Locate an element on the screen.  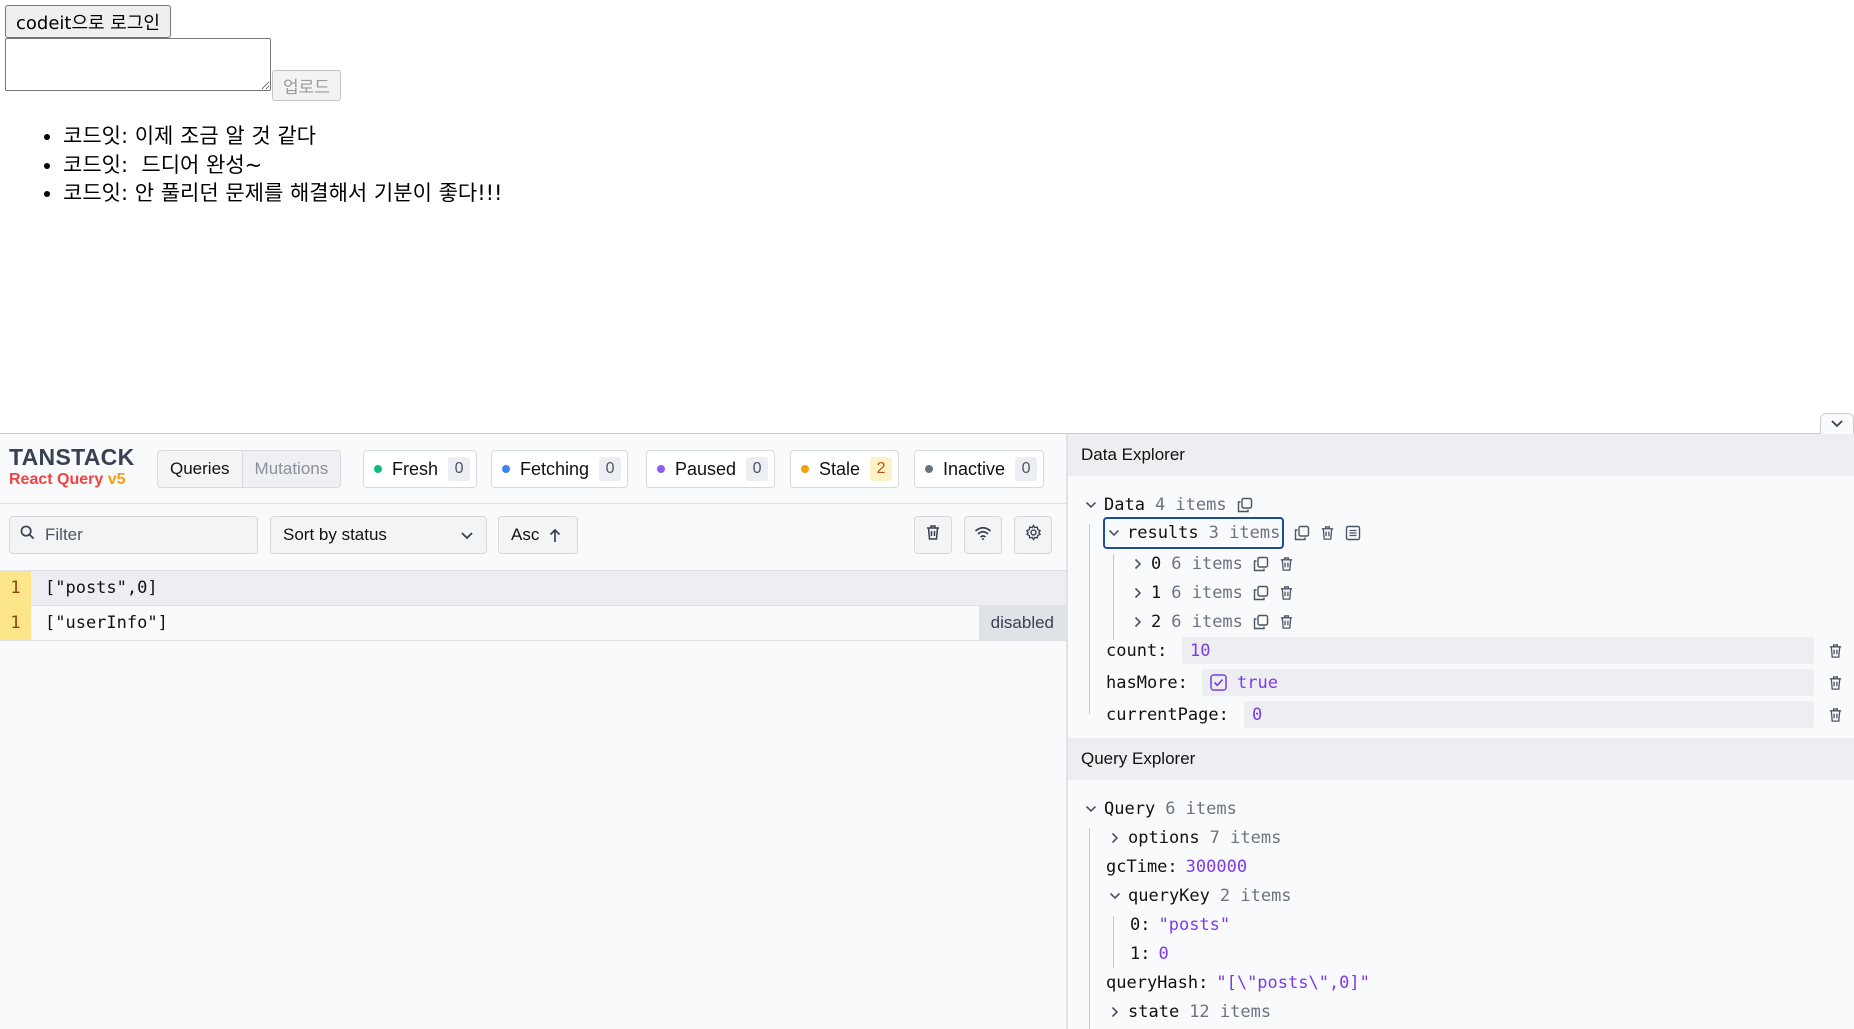
tree-node-result-item: 0 6 items is located at coordinates (1212, 563).